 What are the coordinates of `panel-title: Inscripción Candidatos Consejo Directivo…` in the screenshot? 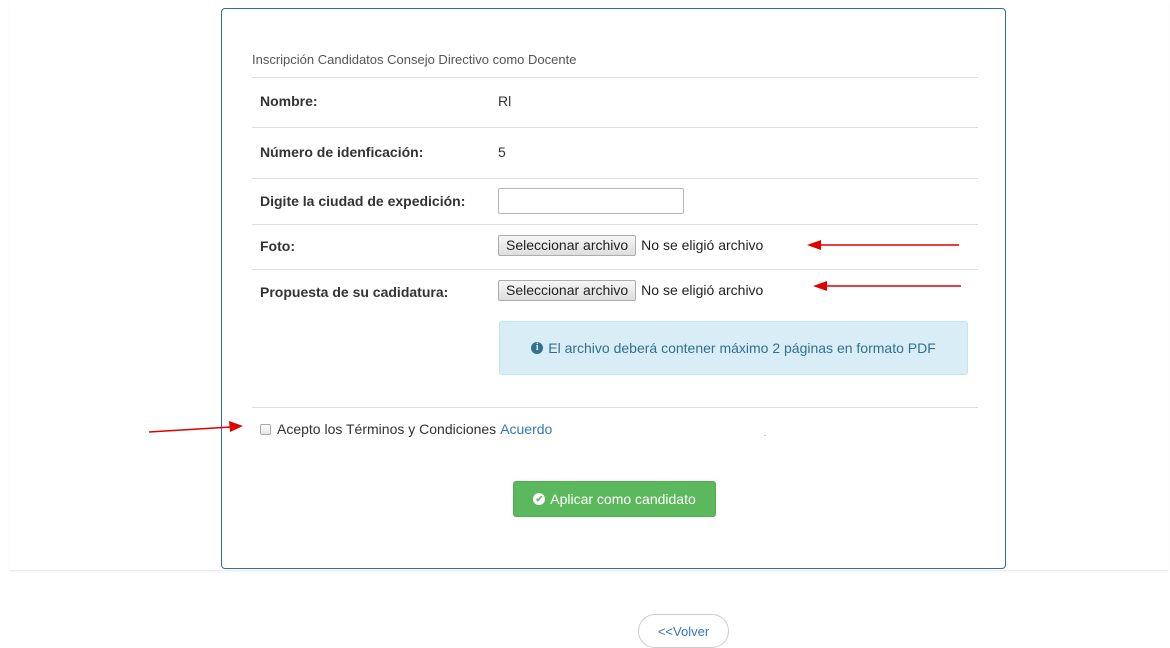 It's located at (414, 59).